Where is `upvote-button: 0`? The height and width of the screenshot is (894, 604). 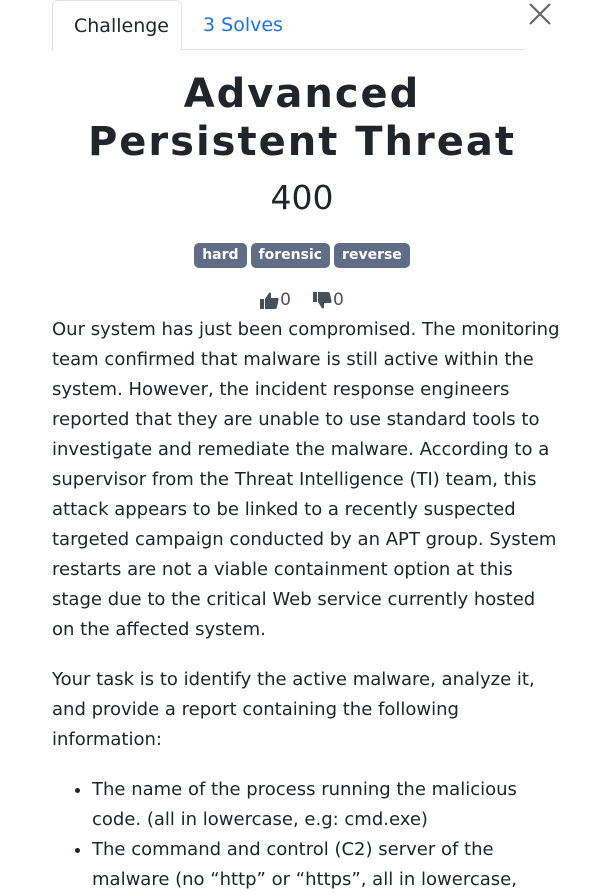
upvote-button: 0 is located at coordinates (275, 300).